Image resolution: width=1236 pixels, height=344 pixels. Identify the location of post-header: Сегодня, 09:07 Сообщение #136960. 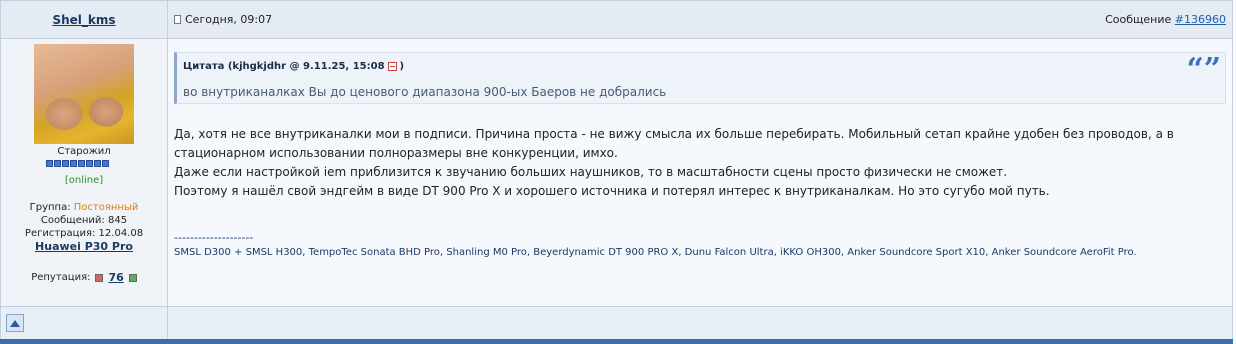
(700, 20).